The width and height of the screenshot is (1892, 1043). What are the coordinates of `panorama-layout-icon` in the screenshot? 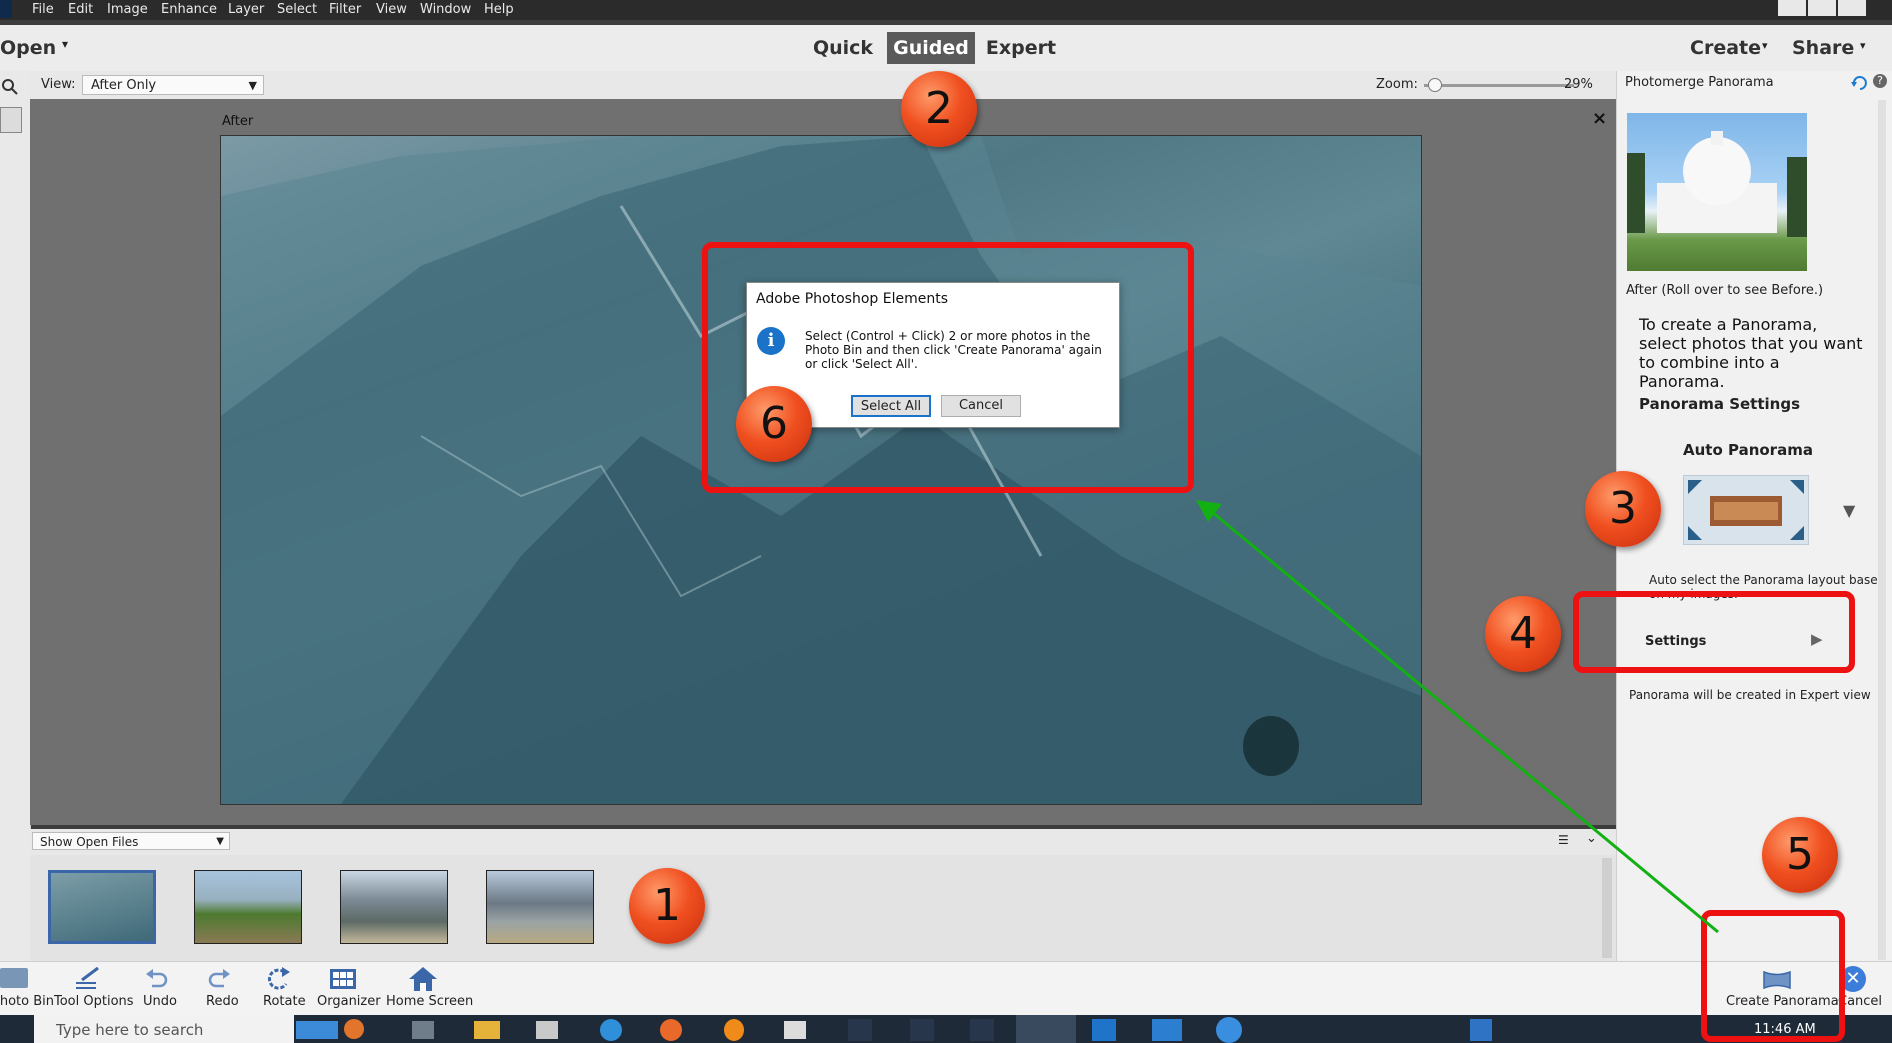 It's located at (1746, 510).